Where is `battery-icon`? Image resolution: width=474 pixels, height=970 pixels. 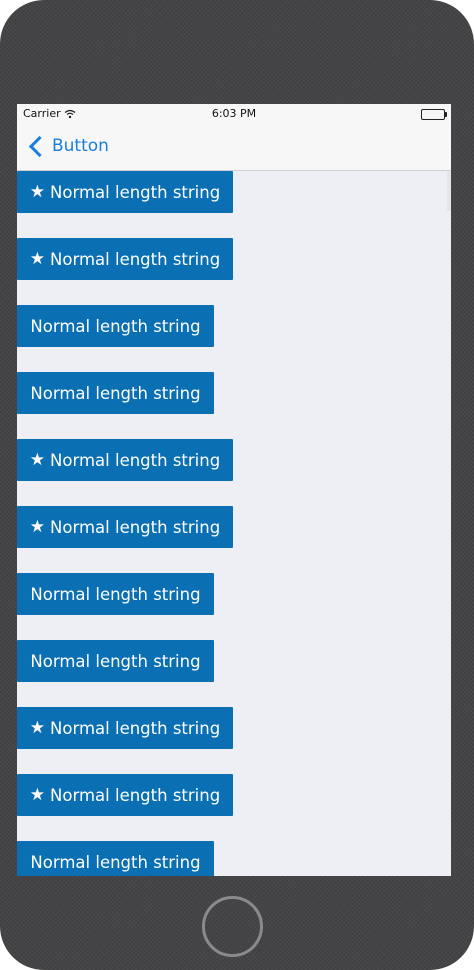
battery-icon is located at coordinates (434, 114).